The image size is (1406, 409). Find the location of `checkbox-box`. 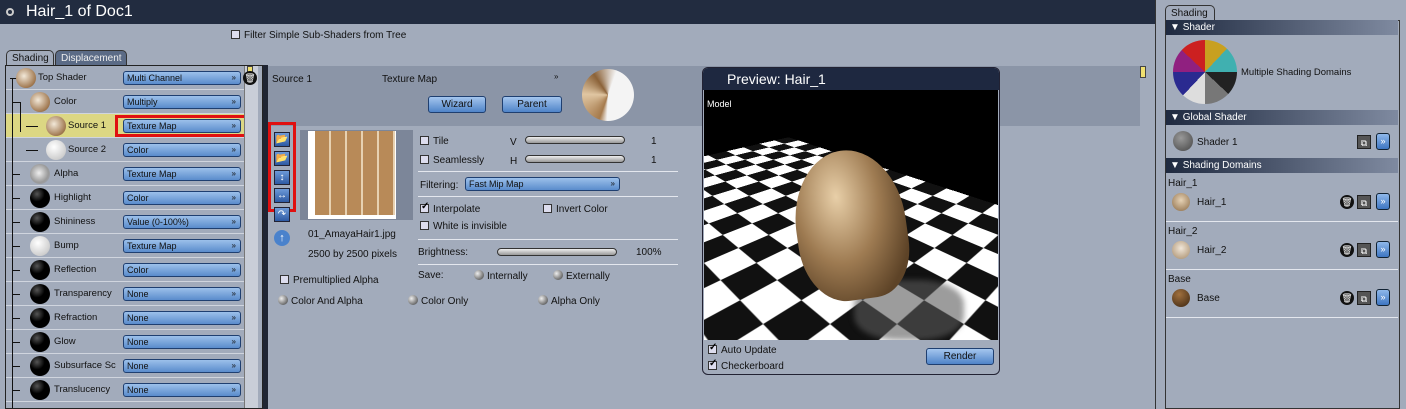

checkbox-box is located at coordinates (235, 34).